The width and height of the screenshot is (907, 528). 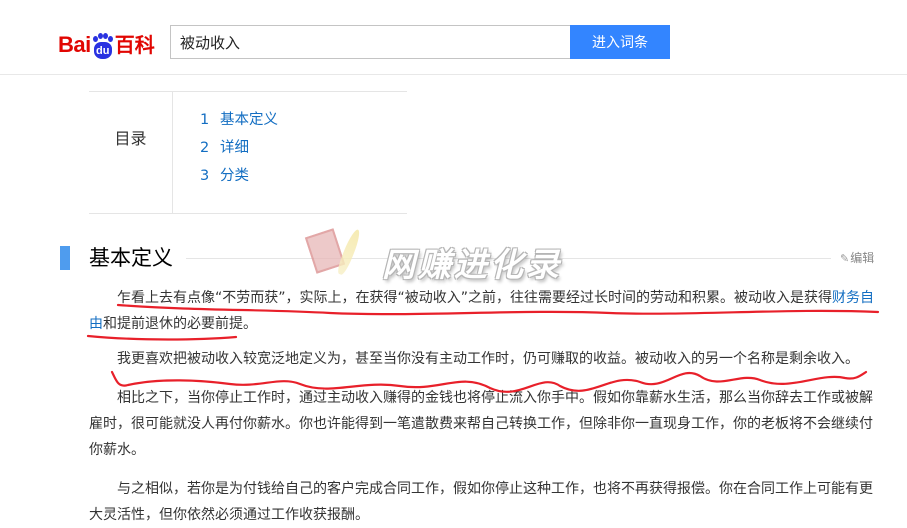 I want to click on toc-item-classification: 3 分类, so click(x=239, y=179).